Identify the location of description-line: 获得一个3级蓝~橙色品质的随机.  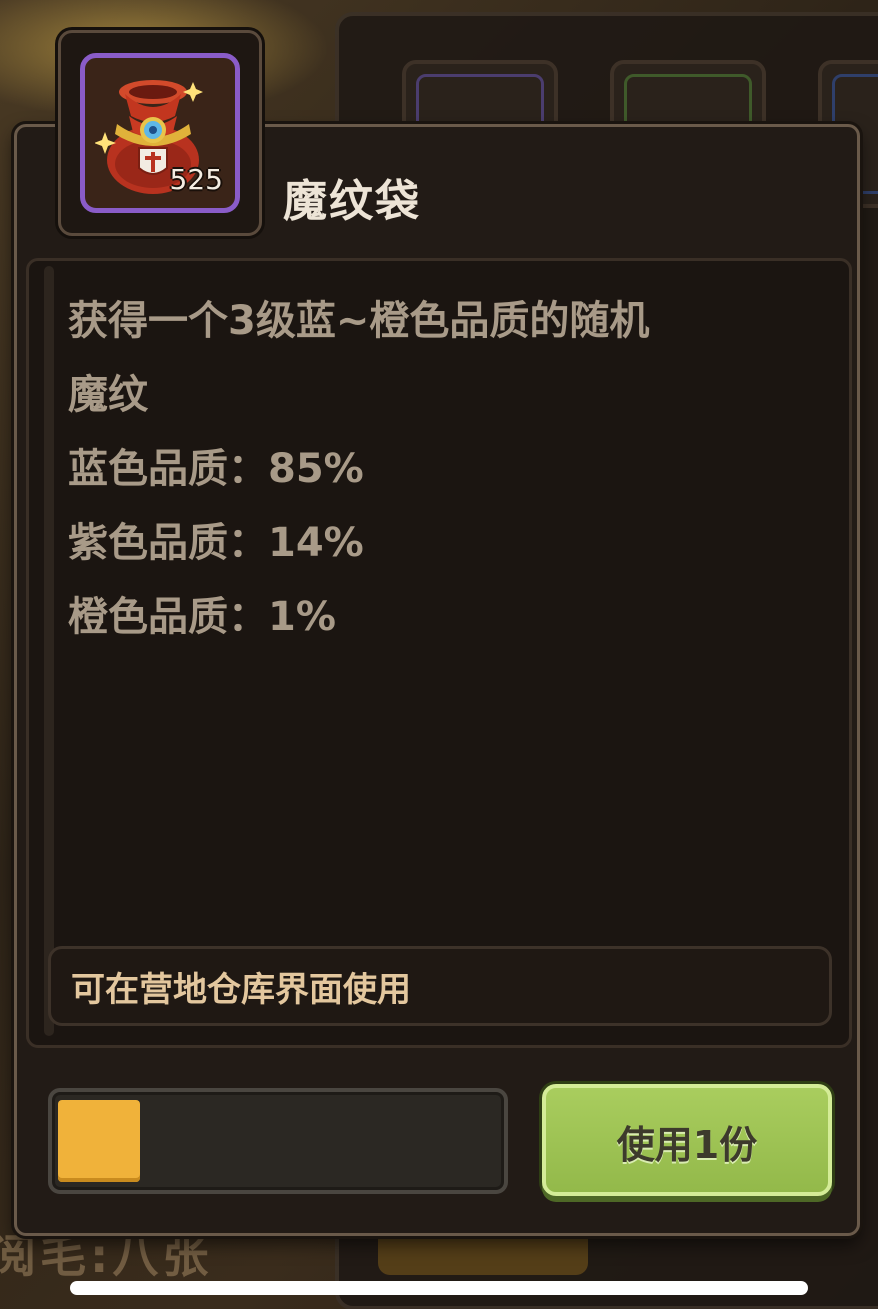
(359, 321).